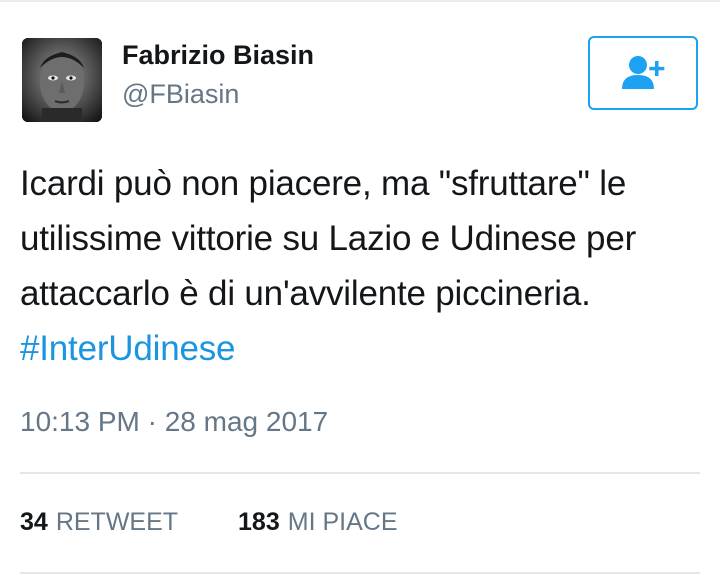 The height and width of the screenshot is (578, 720). Describe the element at coordinates (34, 522) in the screenshot. I see `retweet-count: 34` at that location.